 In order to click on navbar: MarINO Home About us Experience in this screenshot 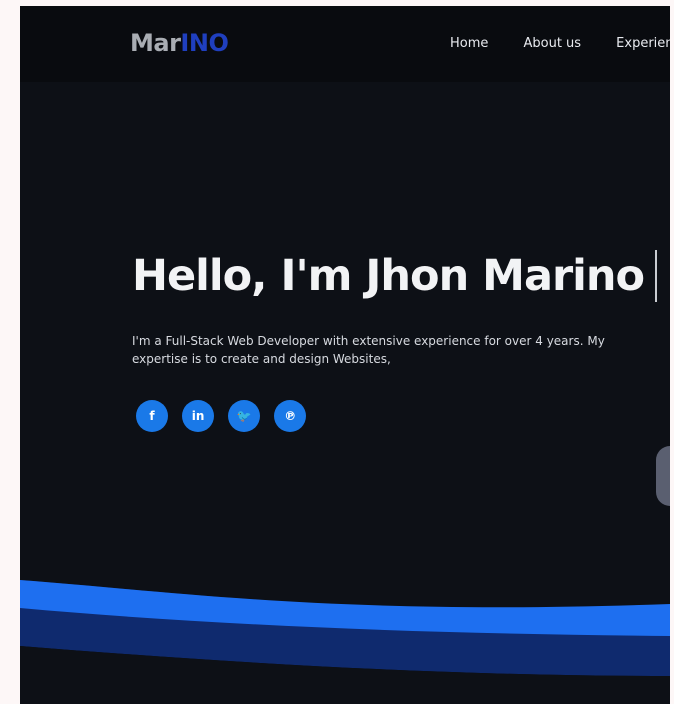, I will do `click(345, 44)`.